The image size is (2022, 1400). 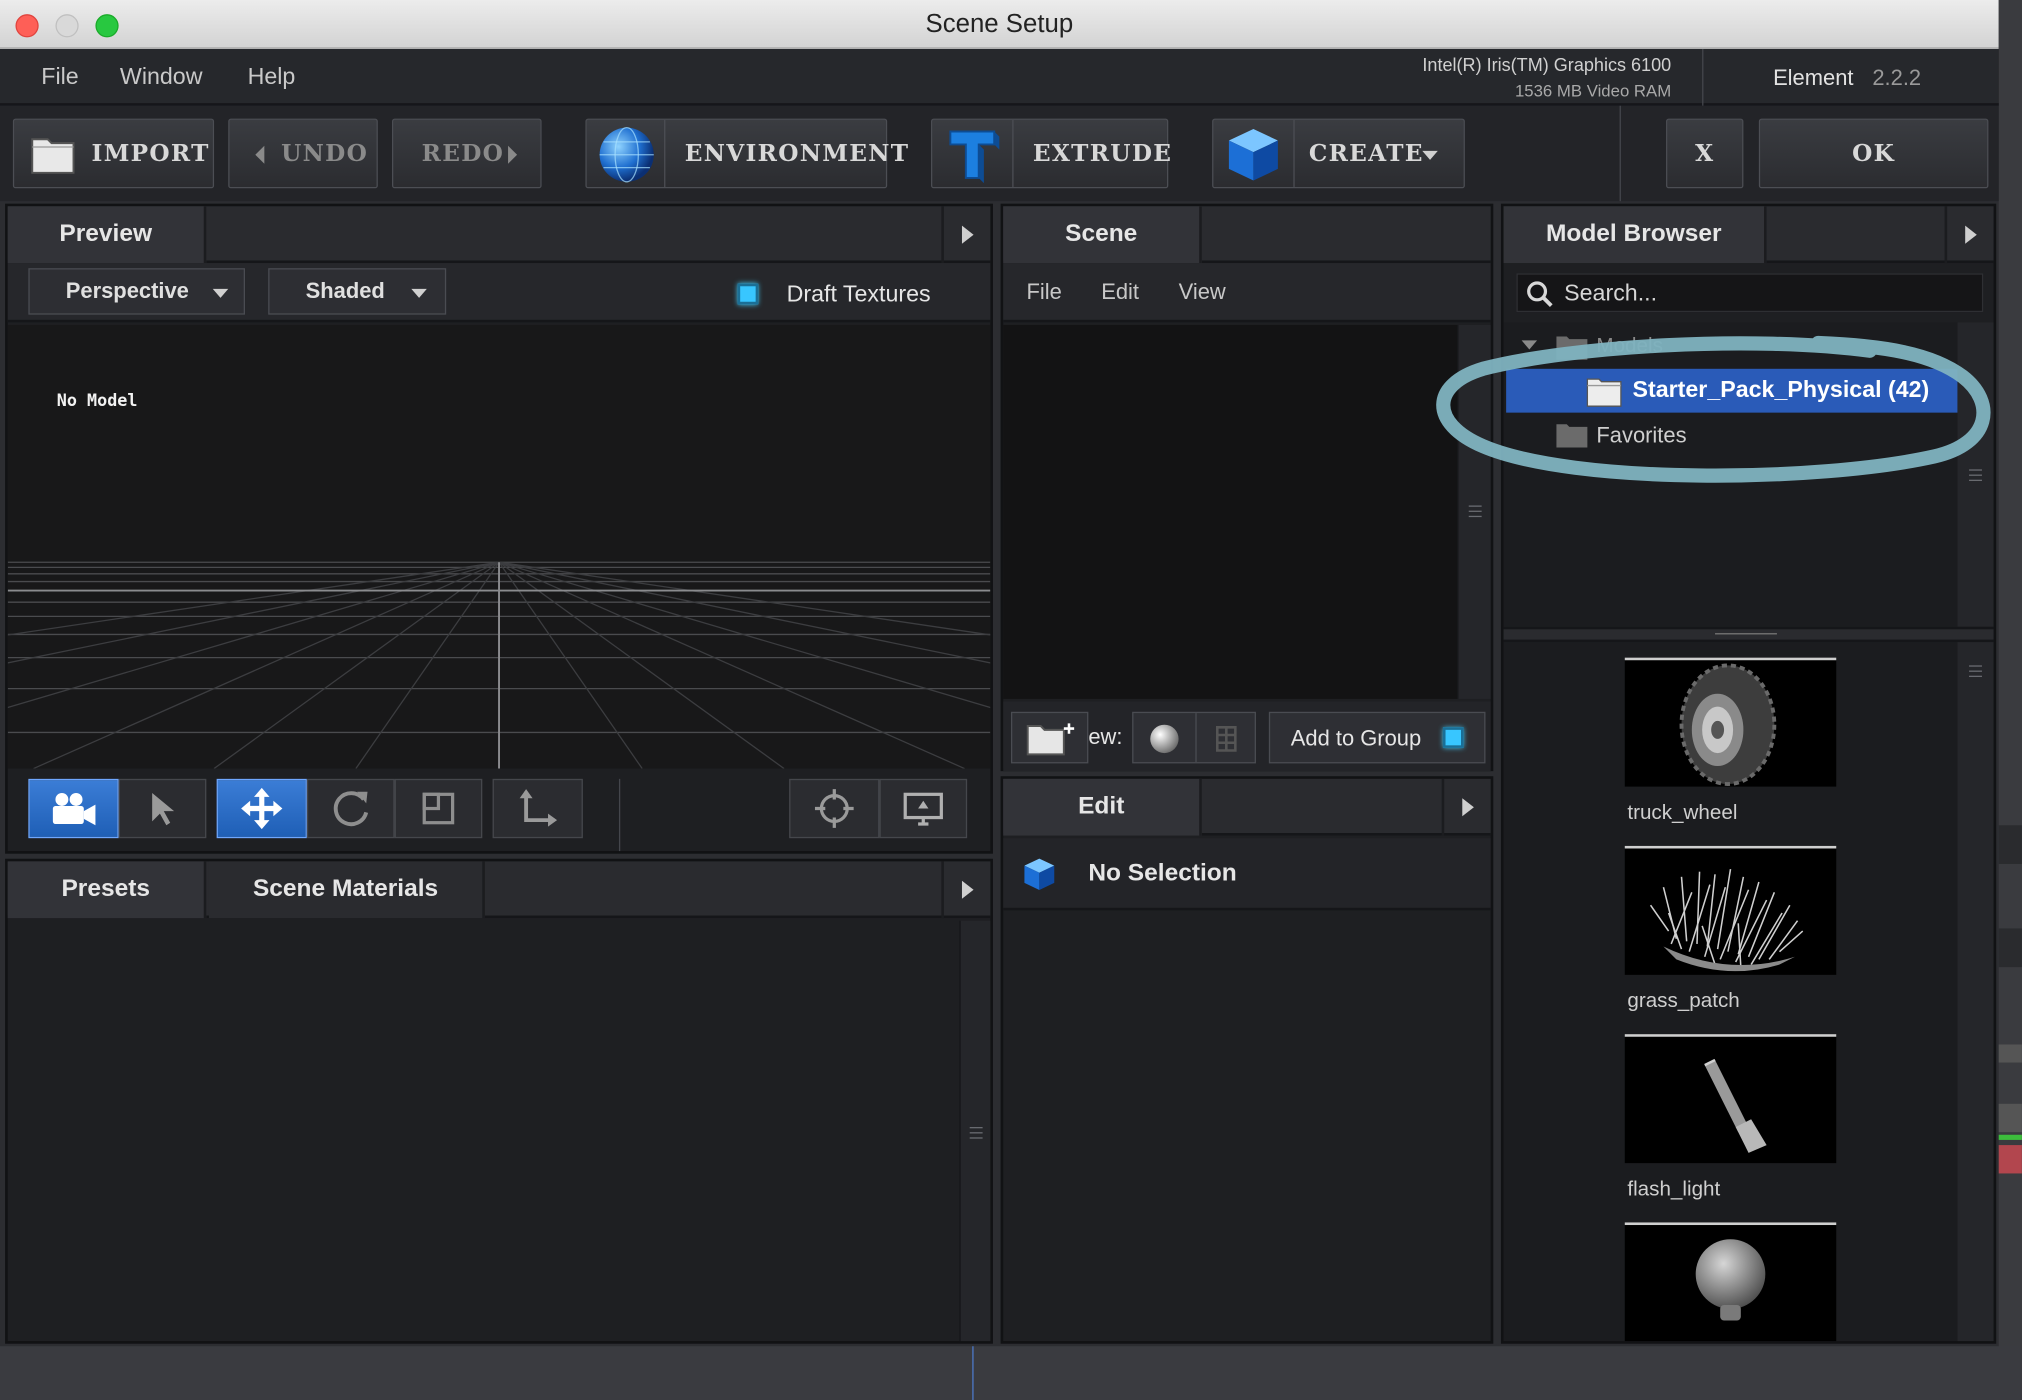 I want to click on import-button: IMPORT, so click(x=113, y=153).